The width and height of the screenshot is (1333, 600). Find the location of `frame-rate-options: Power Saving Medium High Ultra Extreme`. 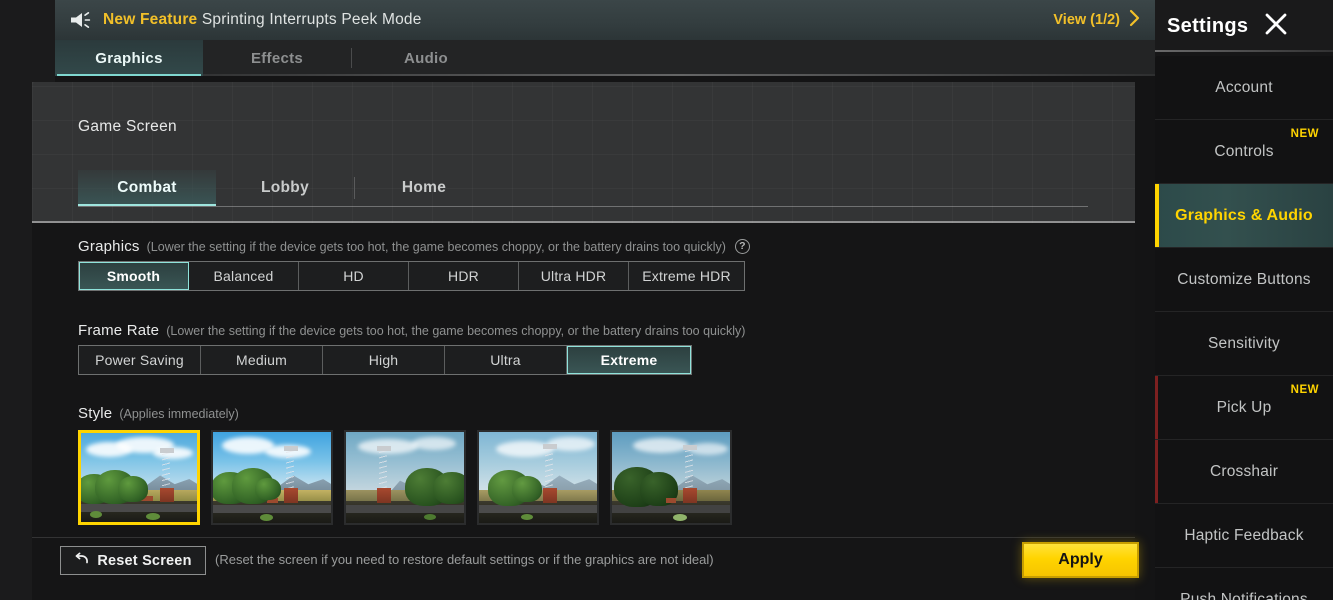

frame-rate-options: Power Saving Medium High Ultra Extreme is located at coordinates (385, 360).